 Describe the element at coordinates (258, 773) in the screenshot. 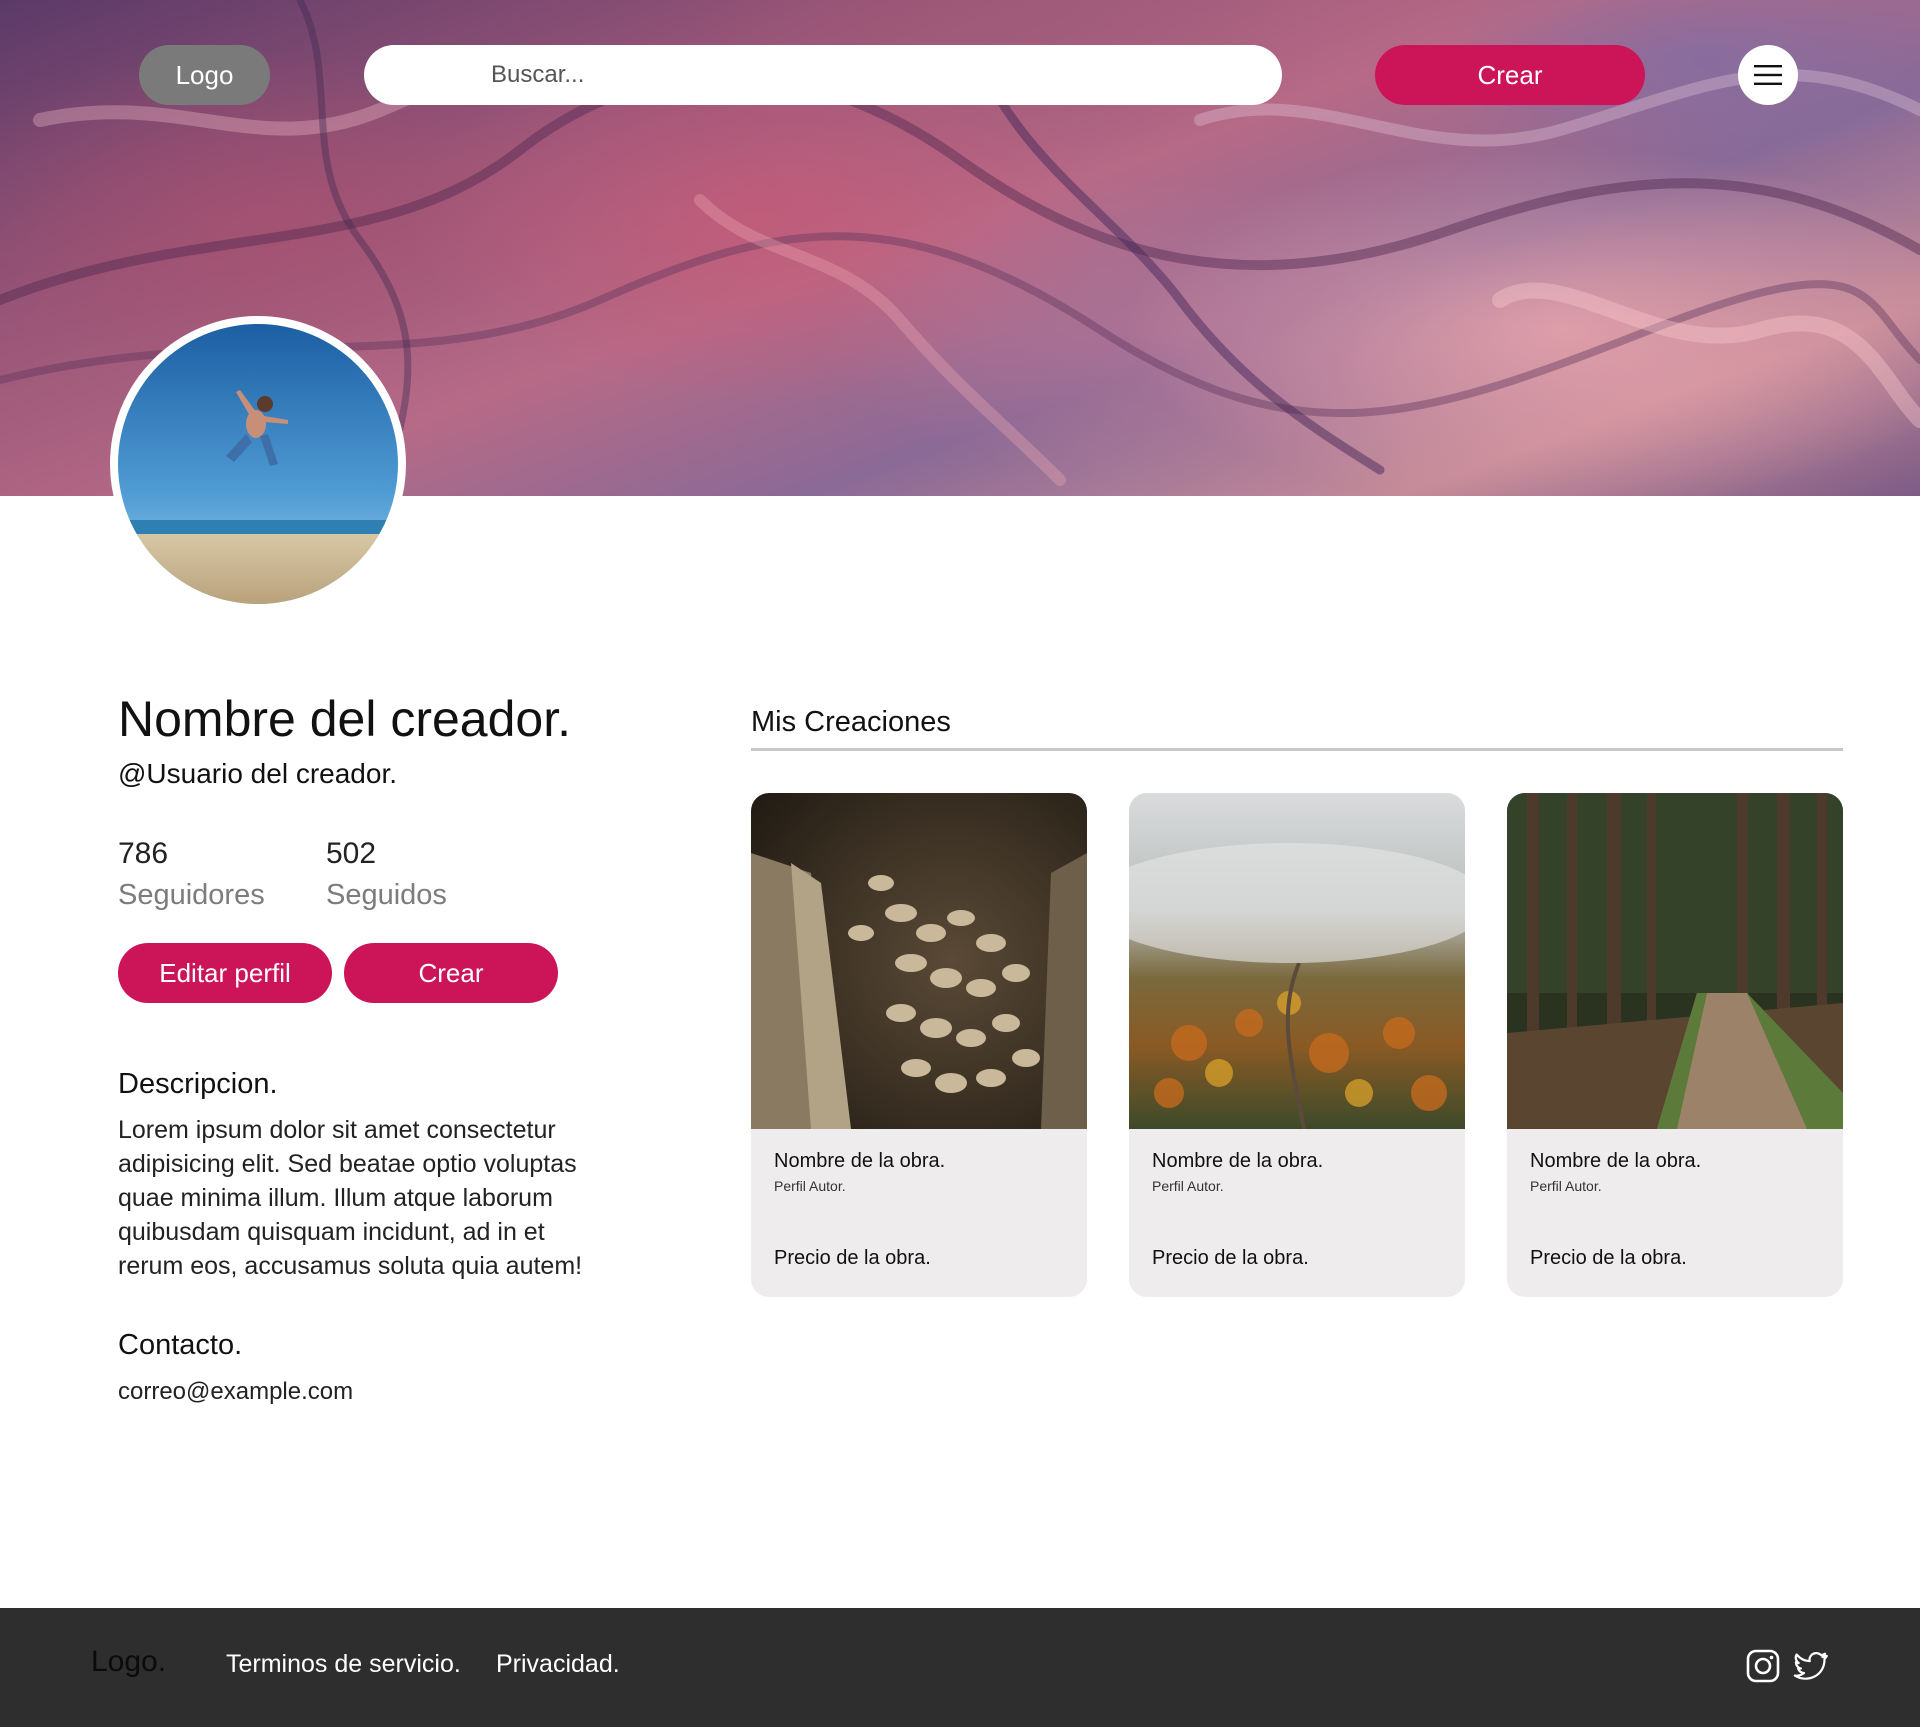

I see `creator-username: @Usuario del creador.` at that location.